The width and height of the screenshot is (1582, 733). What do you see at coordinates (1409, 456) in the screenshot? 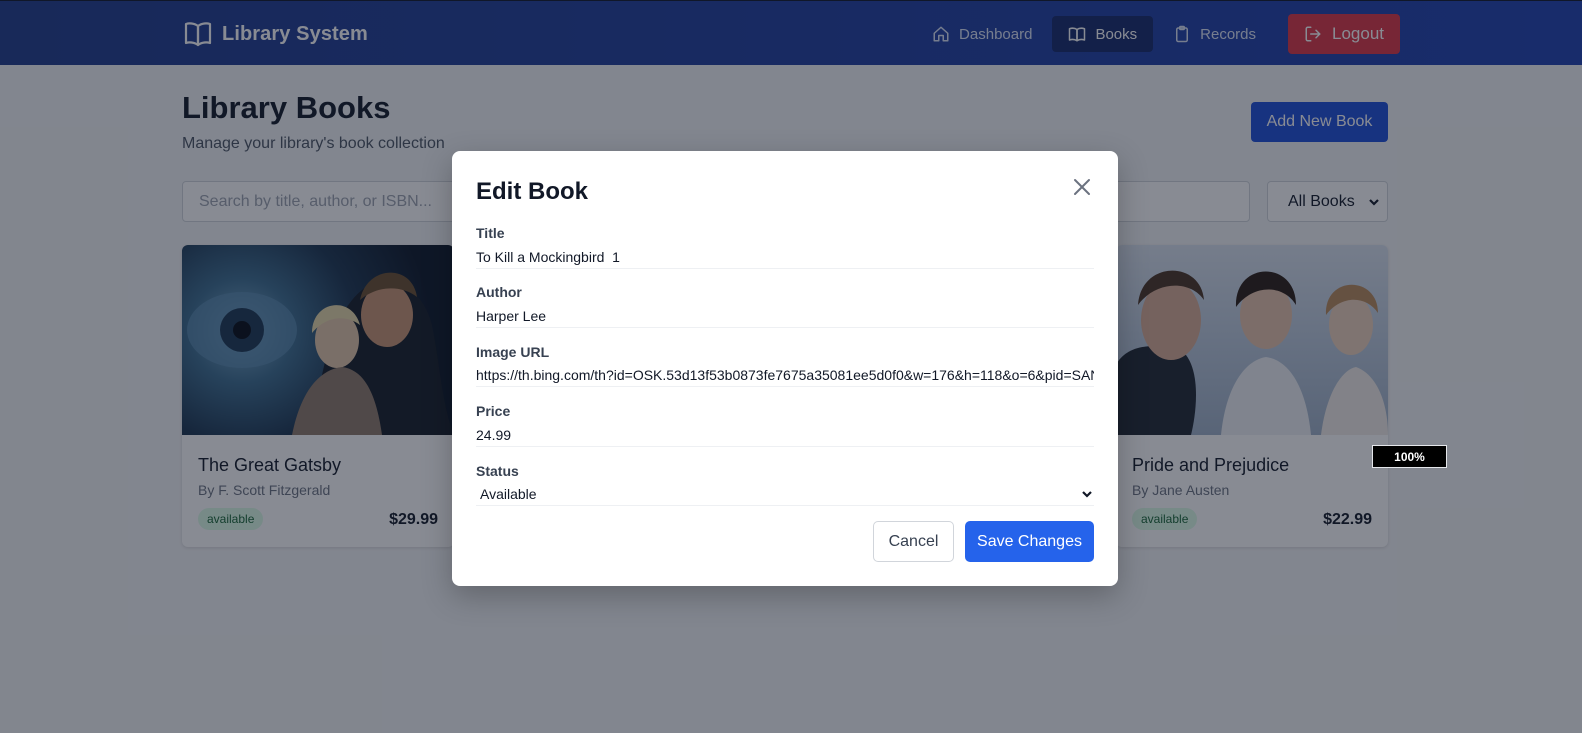
I see `zoom-indicator: 100%` at bounding box center [1409, 456].